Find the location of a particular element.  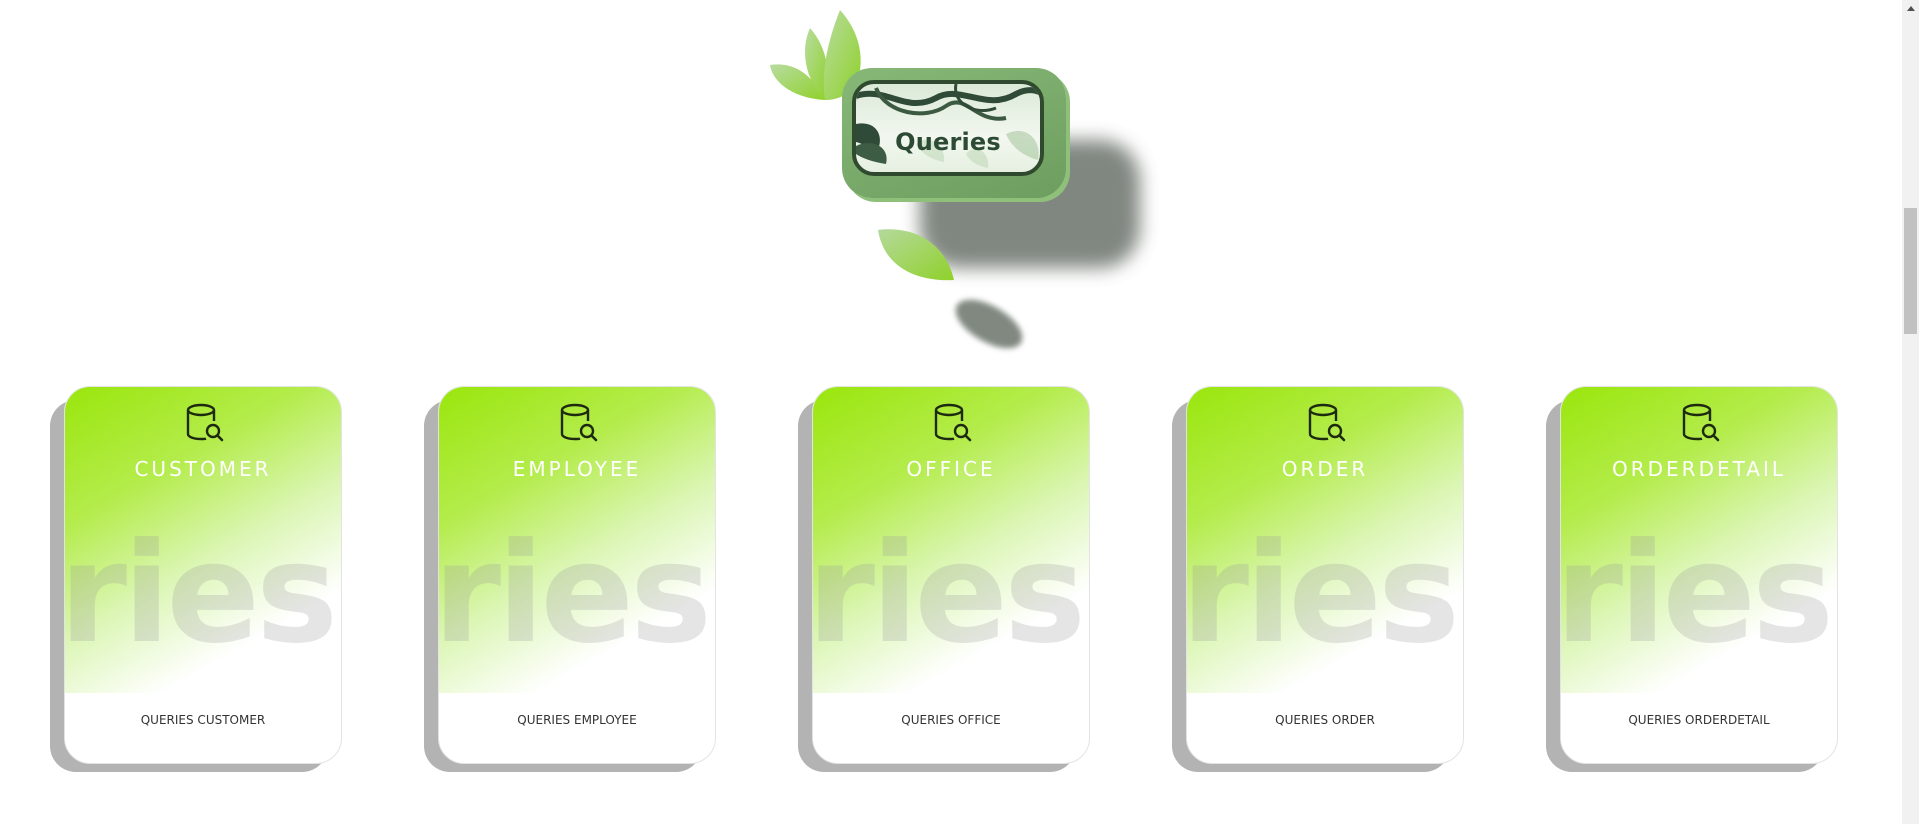

card-caption: QUERIES ORDER is located at coordinates (1325, 720).